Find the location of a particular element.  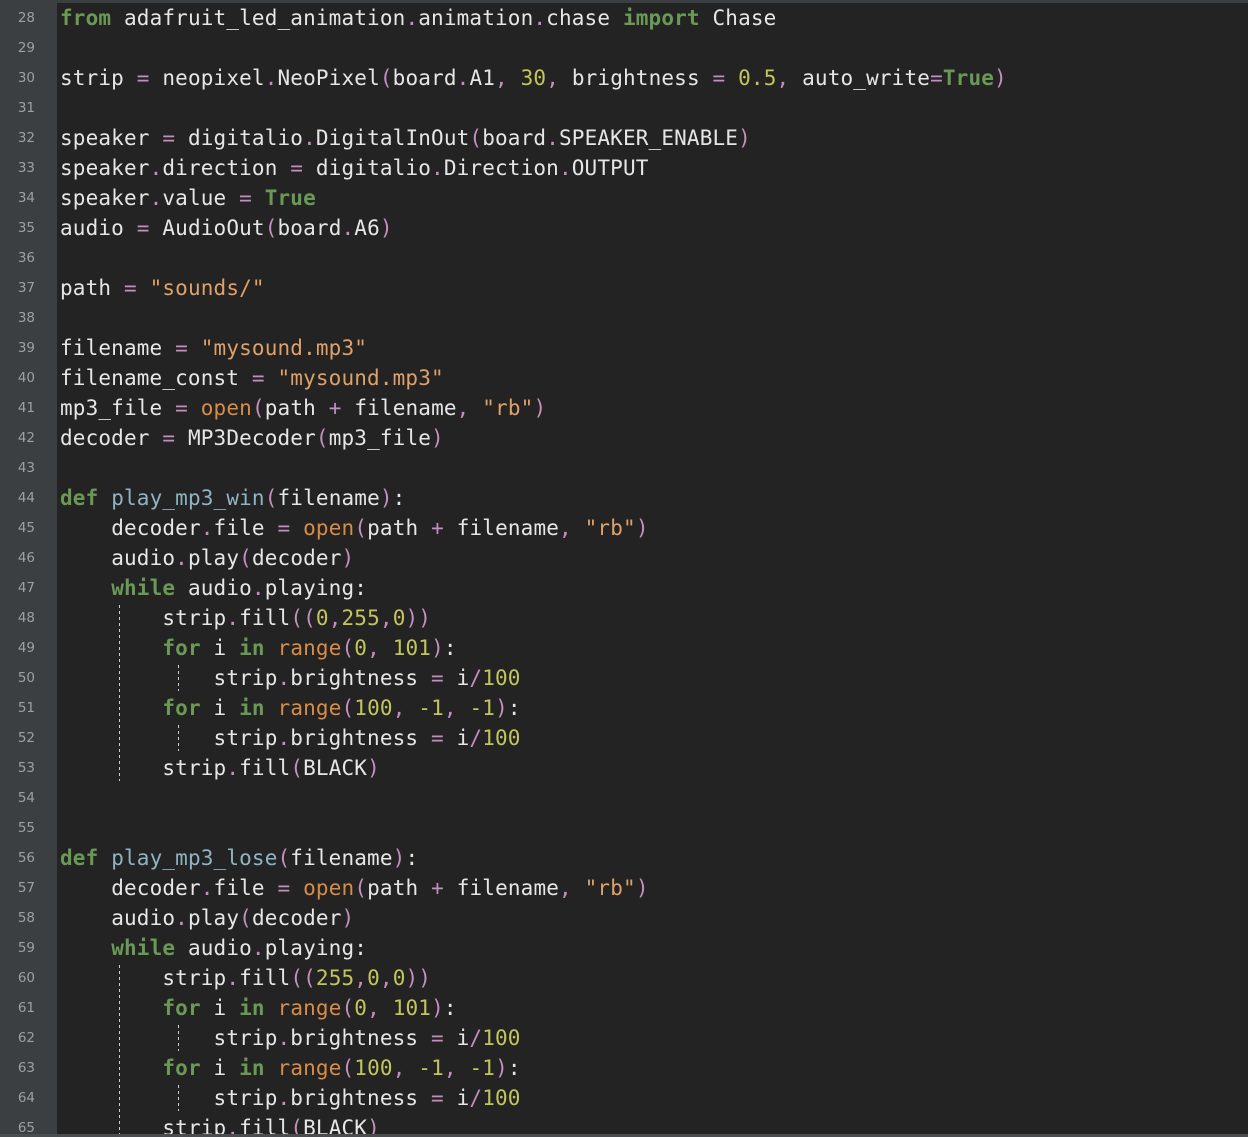

line-number: 46 is located at coordinates (26, 558).